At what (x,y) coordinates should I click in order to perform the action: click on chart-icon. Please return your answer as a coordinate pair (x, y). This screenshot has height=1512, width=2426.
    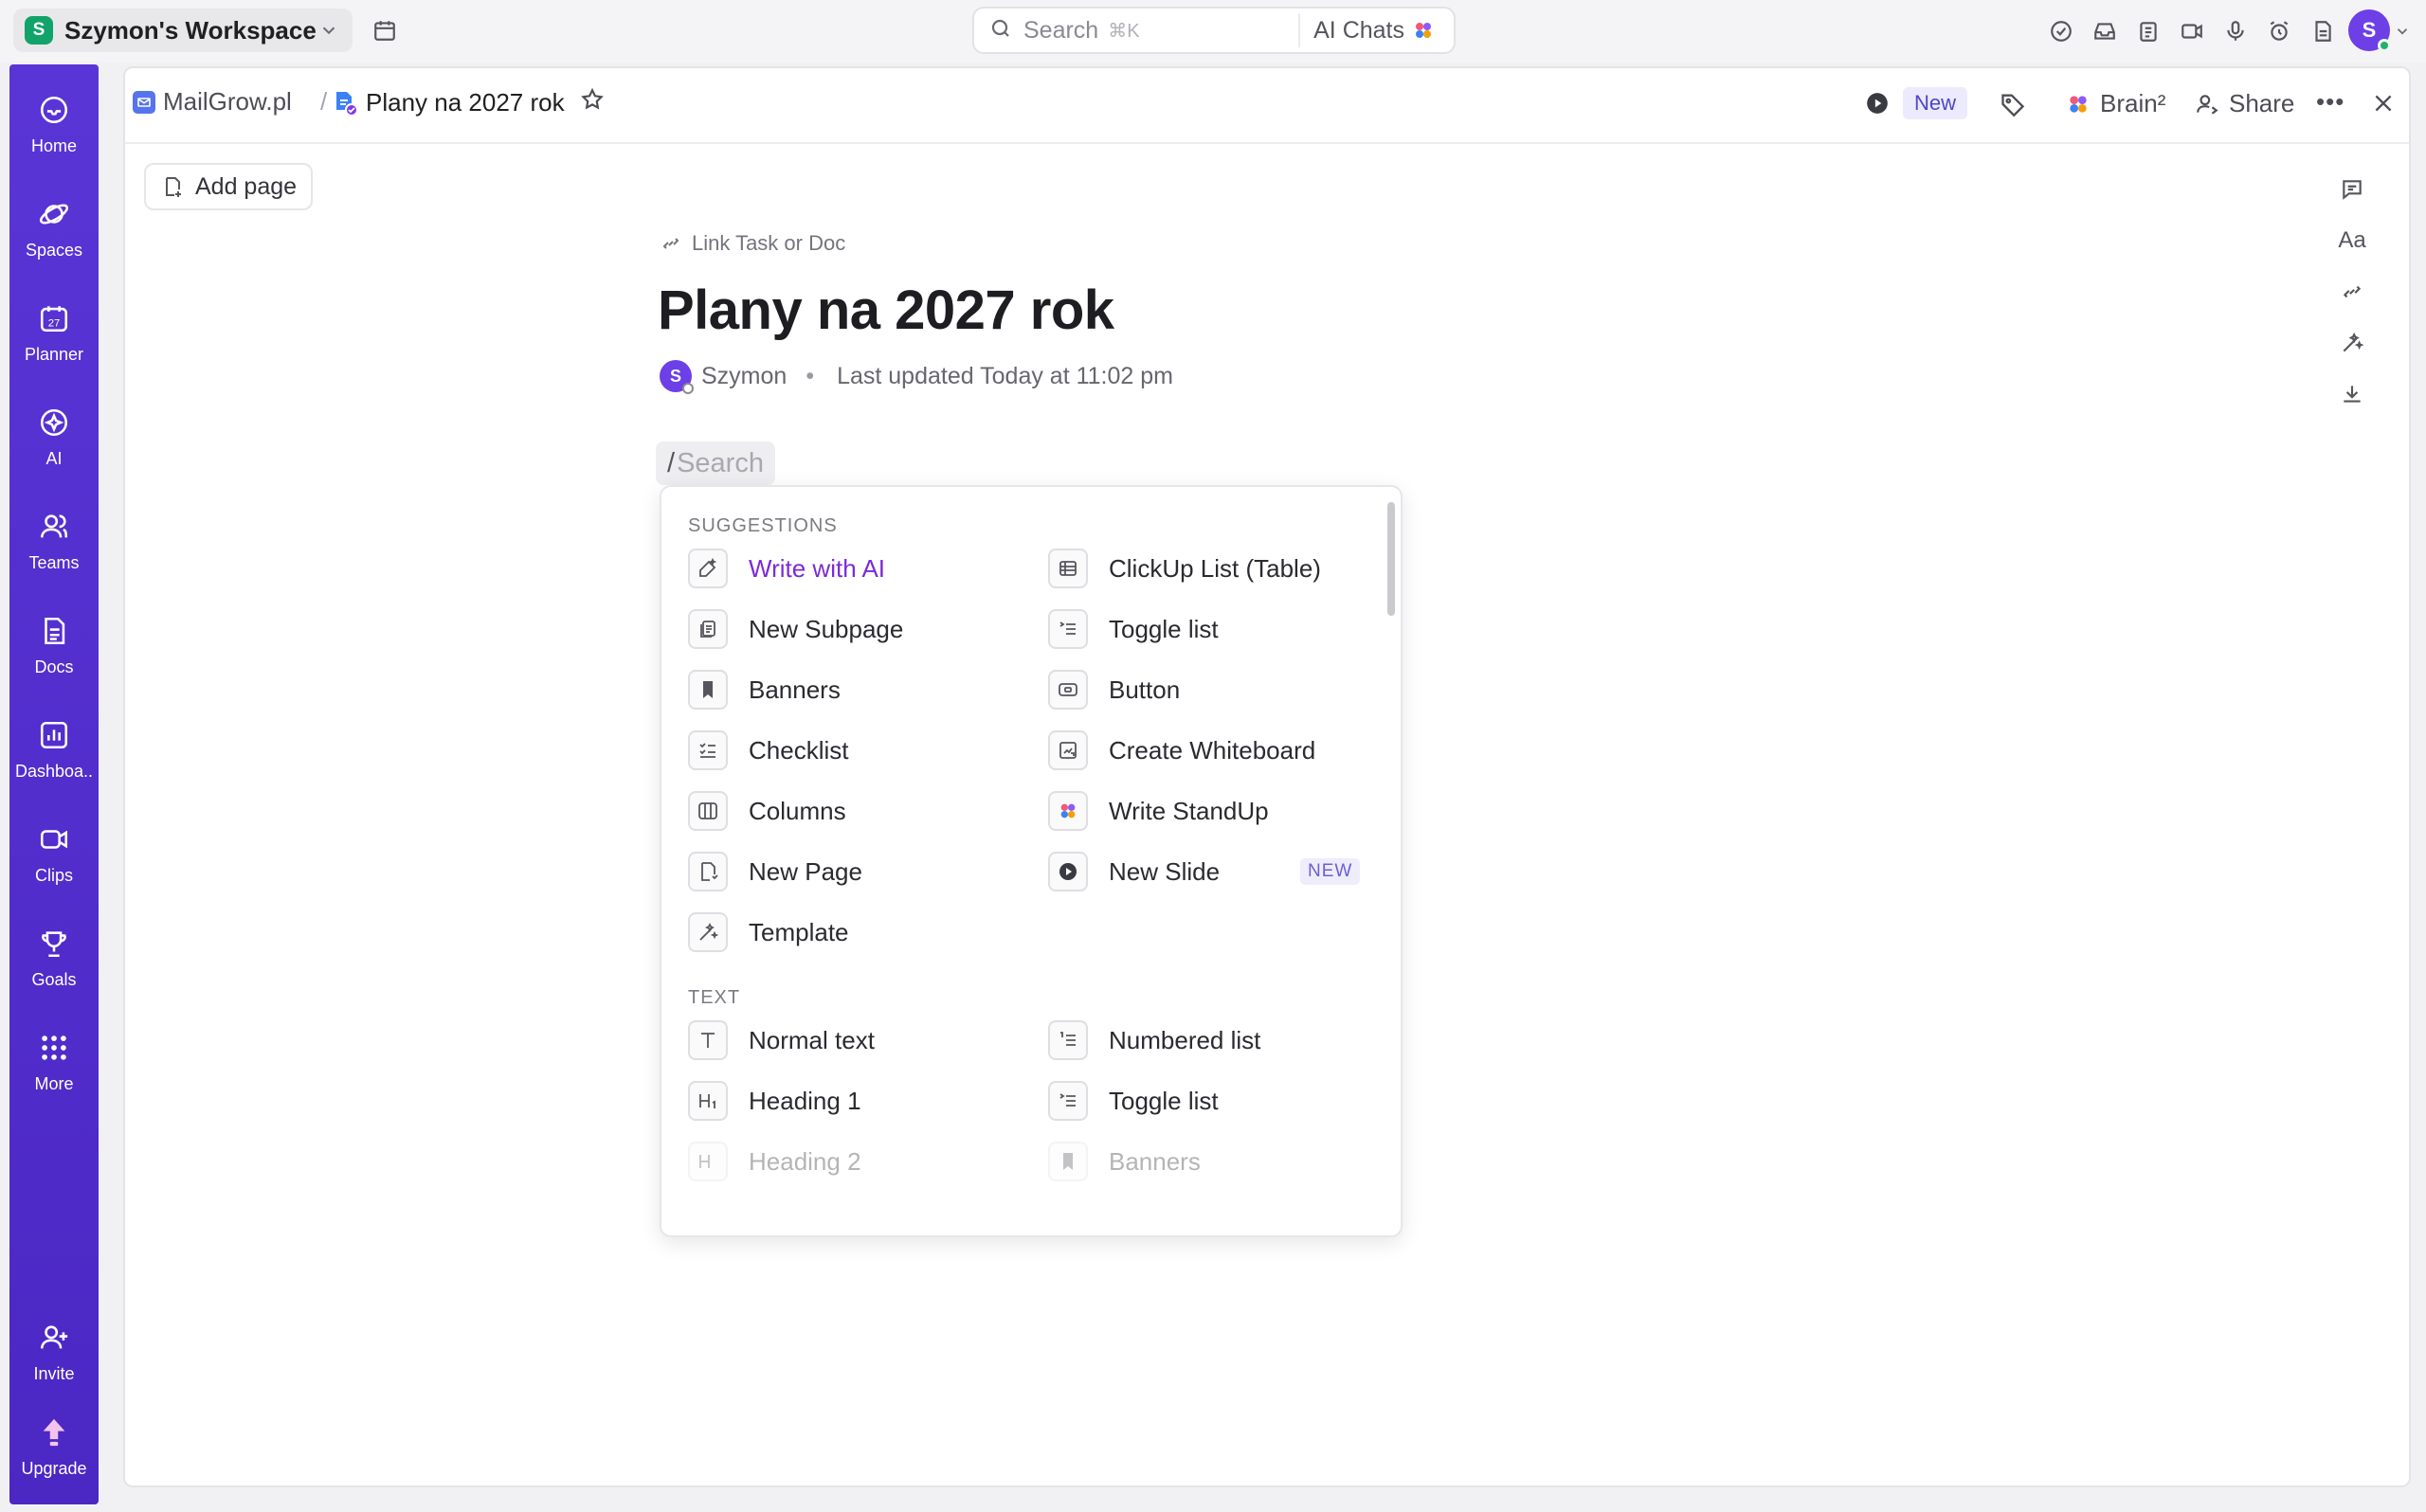
    Looking at the image, I should click on (54, 735).